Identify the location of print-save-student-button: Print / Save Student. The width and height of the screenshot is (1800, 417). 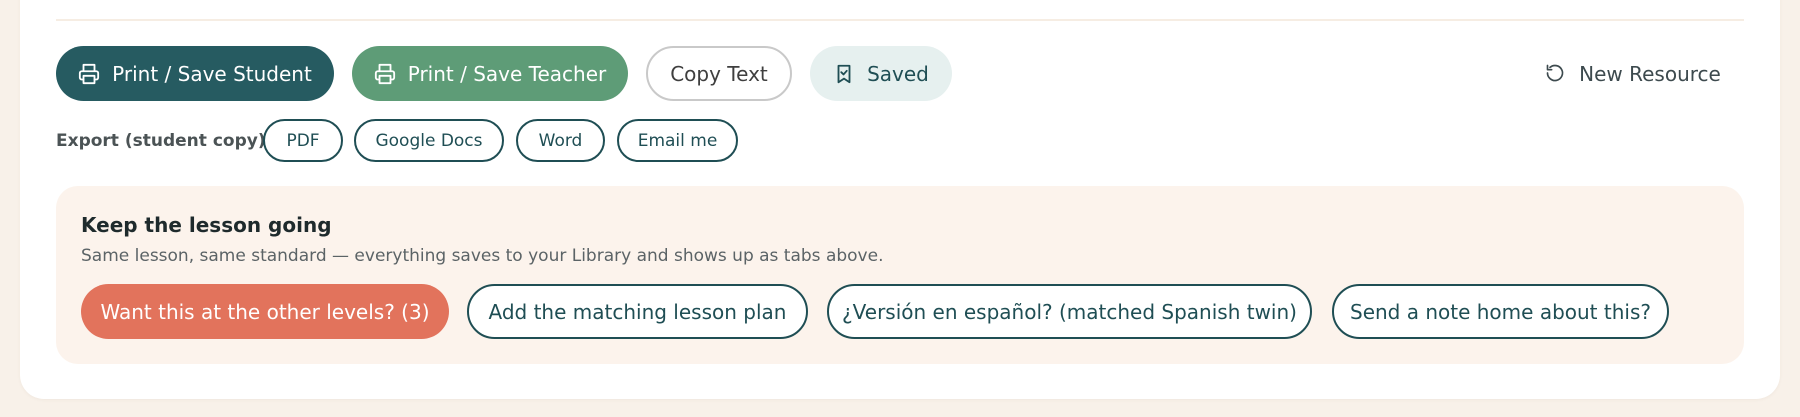
(195, 73).